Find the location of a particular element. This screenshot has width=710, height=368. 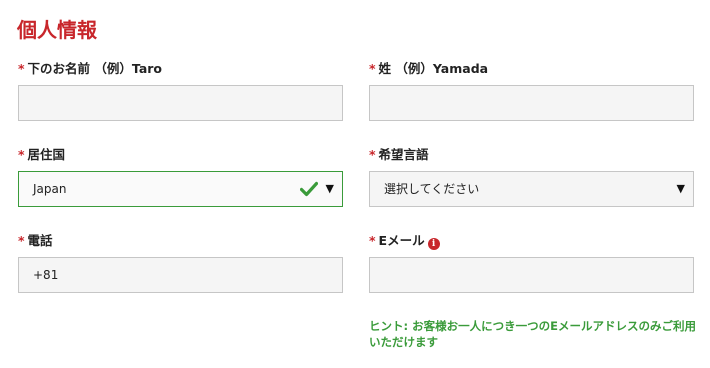

last-name-label: * 姓 （例）Yamada is located at coordinates (429, 68).